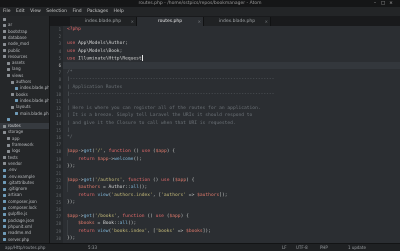 The height and width of the screenshot is (251, 400). I want to click on code-token: $books, so click(86, 224).